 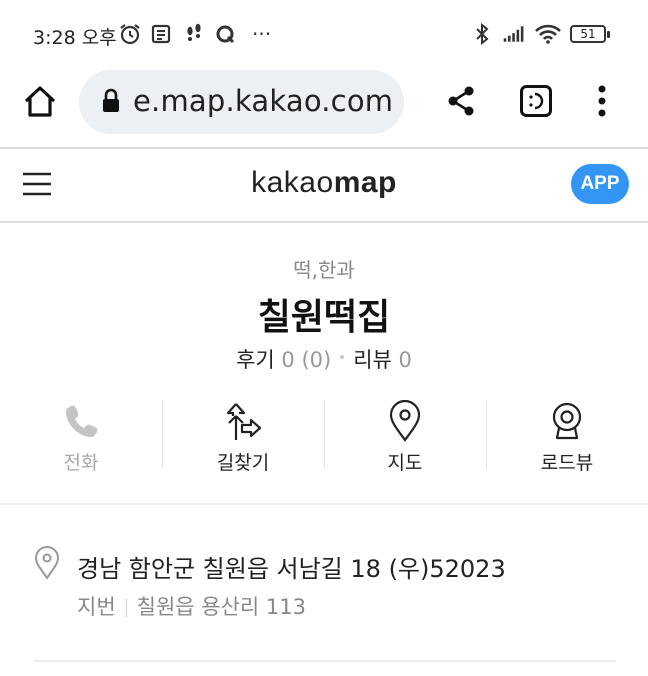 What do you see at coordinates (81, 463) in the screenshot?
I see `call-label: 전화` at bounding box center [81, 463].